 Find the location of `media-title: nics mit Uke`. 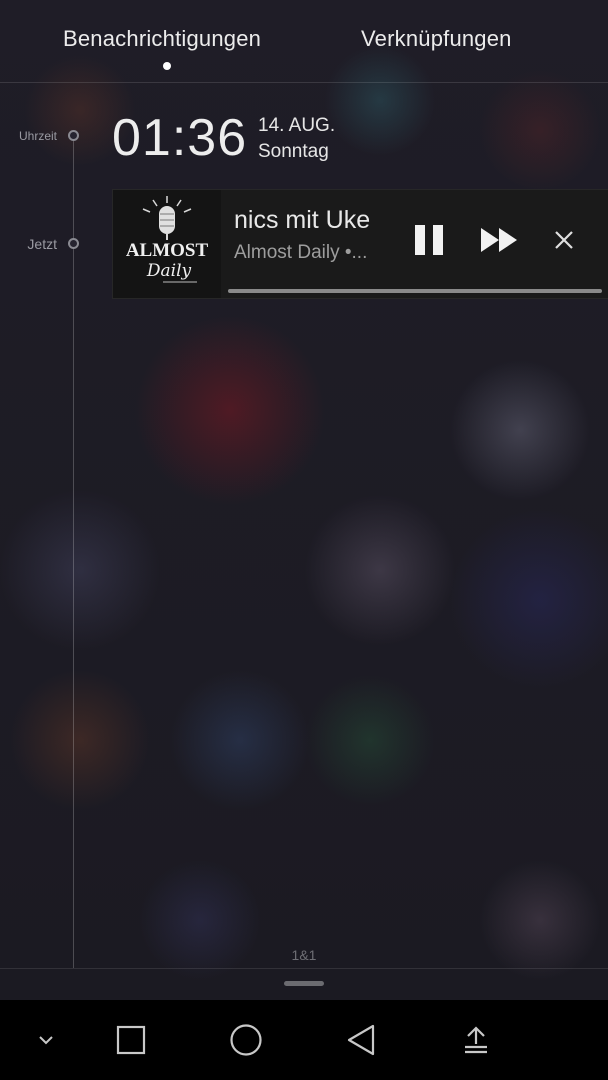

media-title: nics mit Uke is located at coordinates (302, 220).